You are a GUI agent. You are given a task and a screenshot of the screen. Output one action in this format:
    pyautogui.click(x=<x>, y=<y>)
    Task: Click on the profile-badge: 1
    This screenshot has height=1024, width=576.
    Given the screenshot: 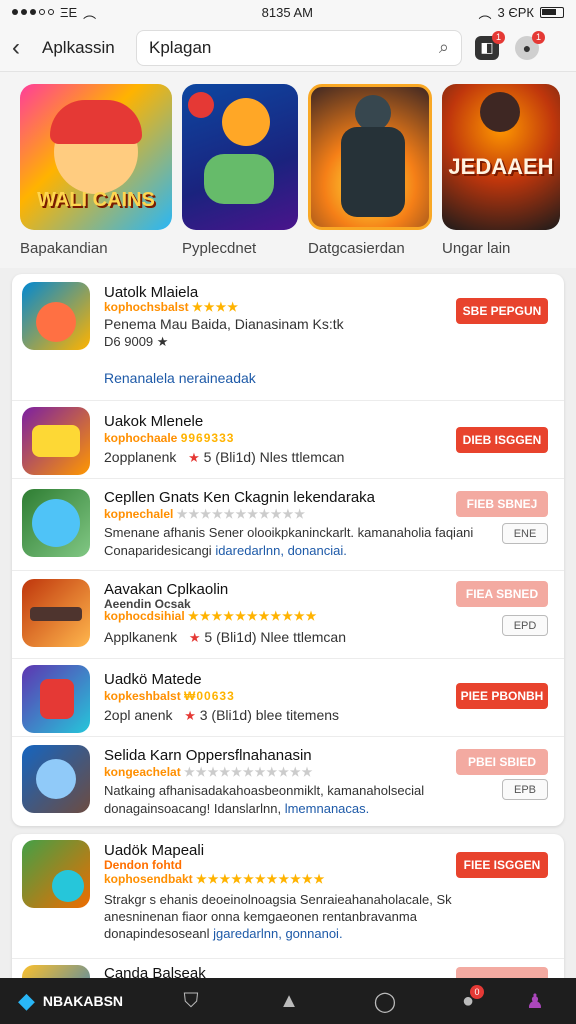 What is the action you would take?
    pyautogui.click(x=538, y=37)
    